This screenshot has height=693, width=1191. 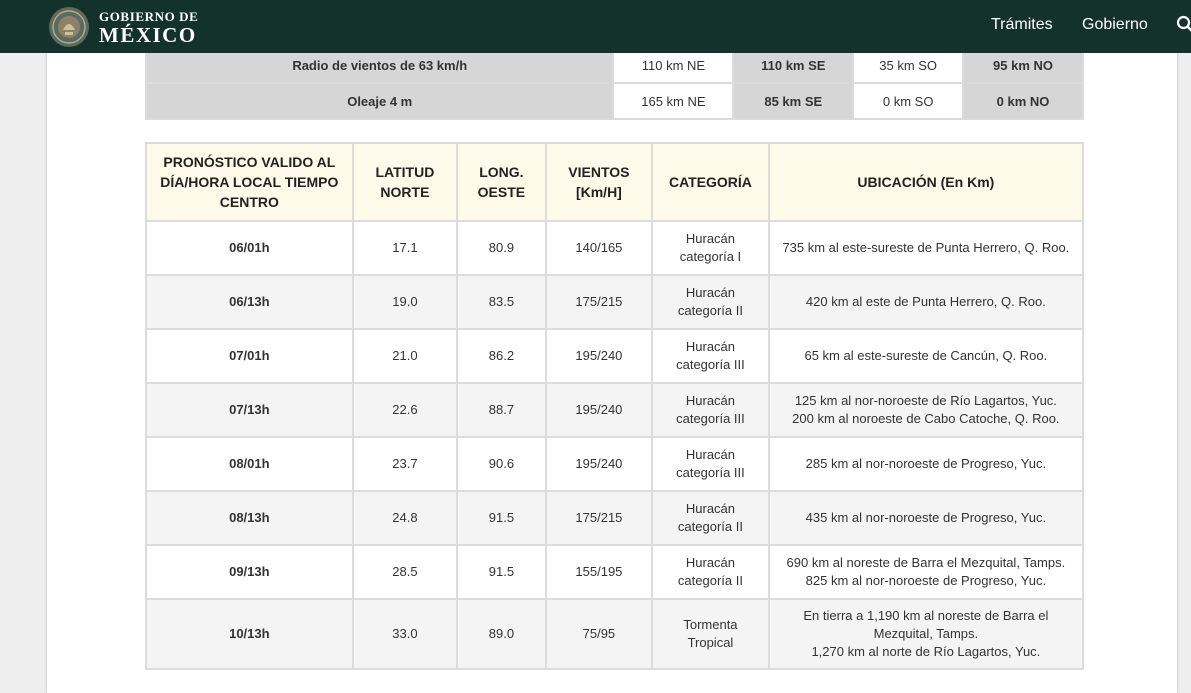 What do you see at coordinates (926, 356) in the screenshot?
I see `cell-ubicacion: 65 km al este-sureste de Cancún, Q. Roo.` at bounding box center [926, 356].